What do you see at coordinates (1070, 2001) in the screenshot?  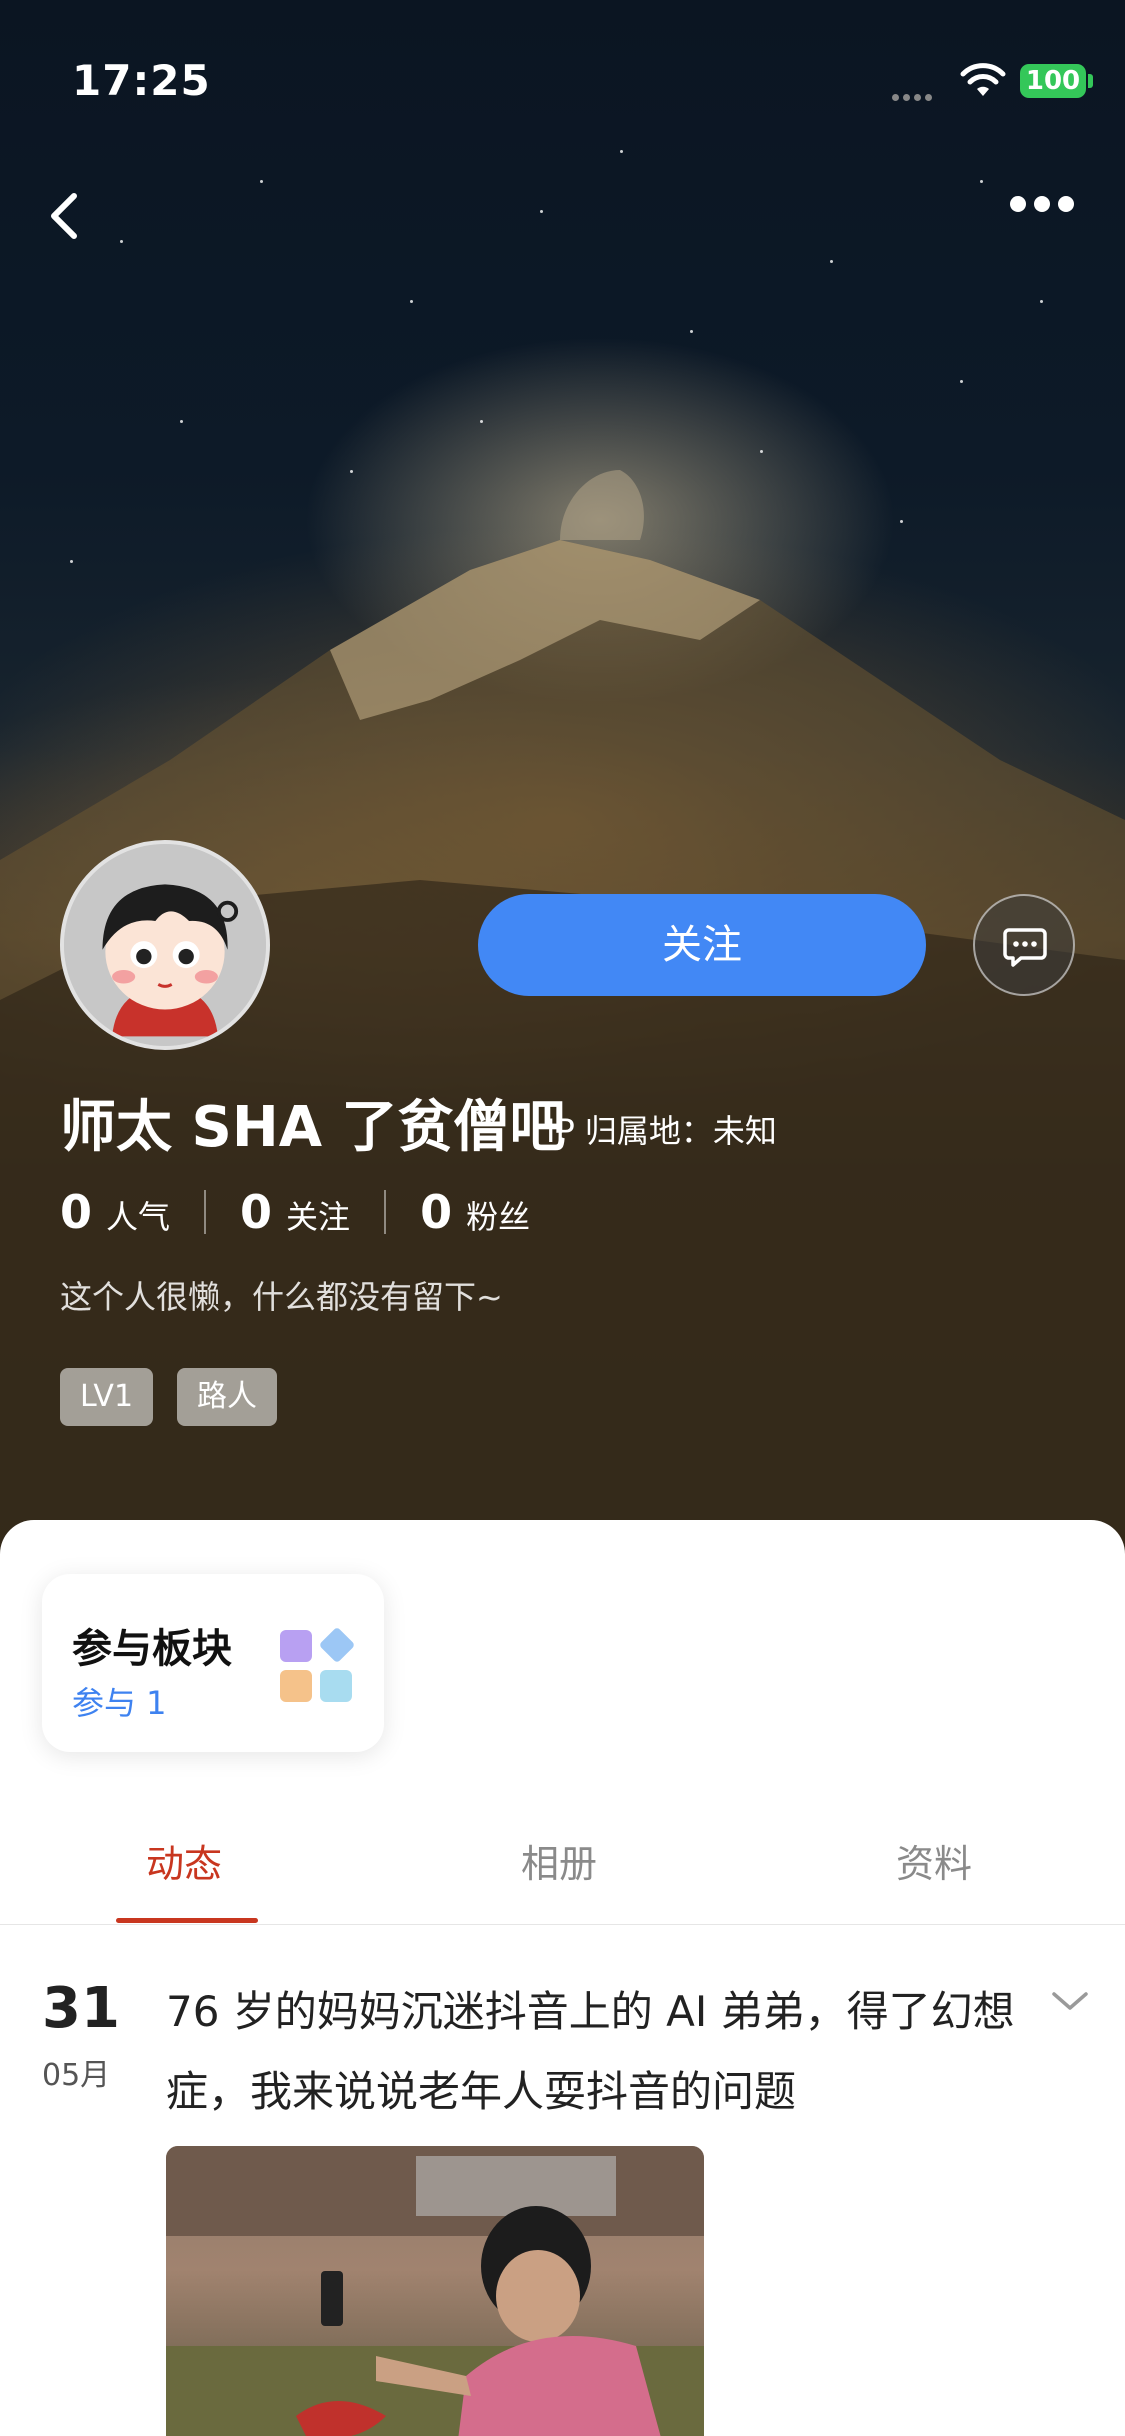 I see `chevron-down-icon` at bounding box center [1070, 2001].